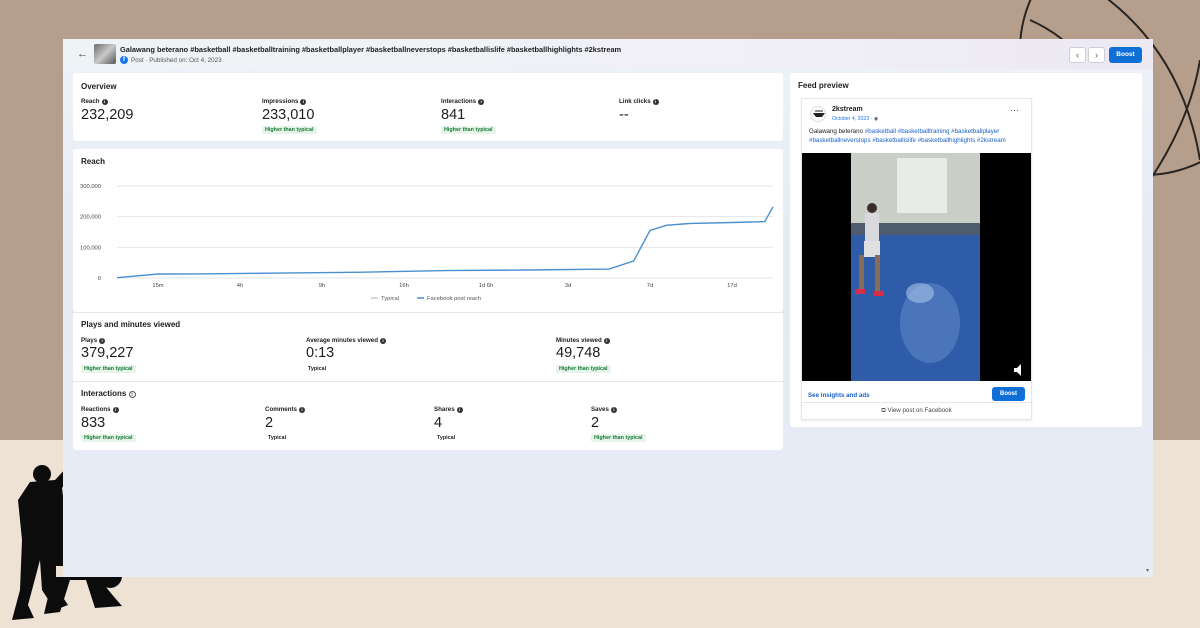 This screenshot has width=1200, height=628. Describe the element at coordinates (1096, 55) in the screenshot. I see `chevron-right-icon: ›` at that location.